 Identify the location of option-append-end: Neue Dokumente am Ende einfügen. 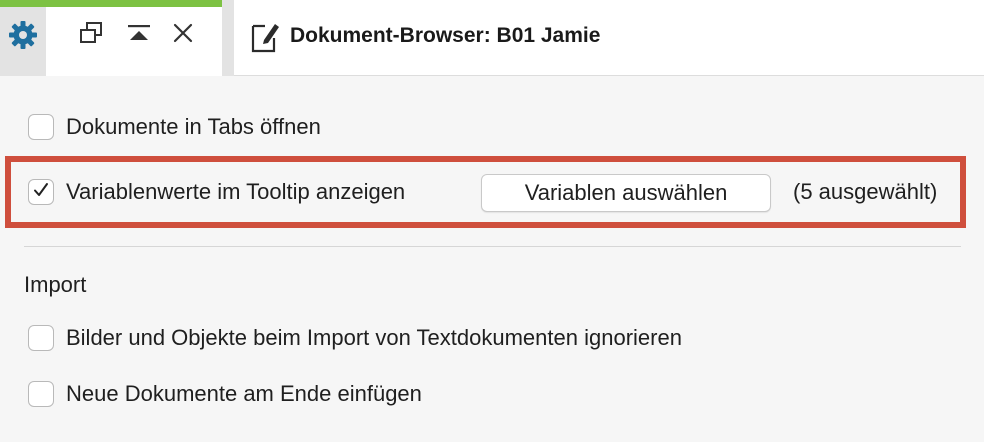
(225, 394).